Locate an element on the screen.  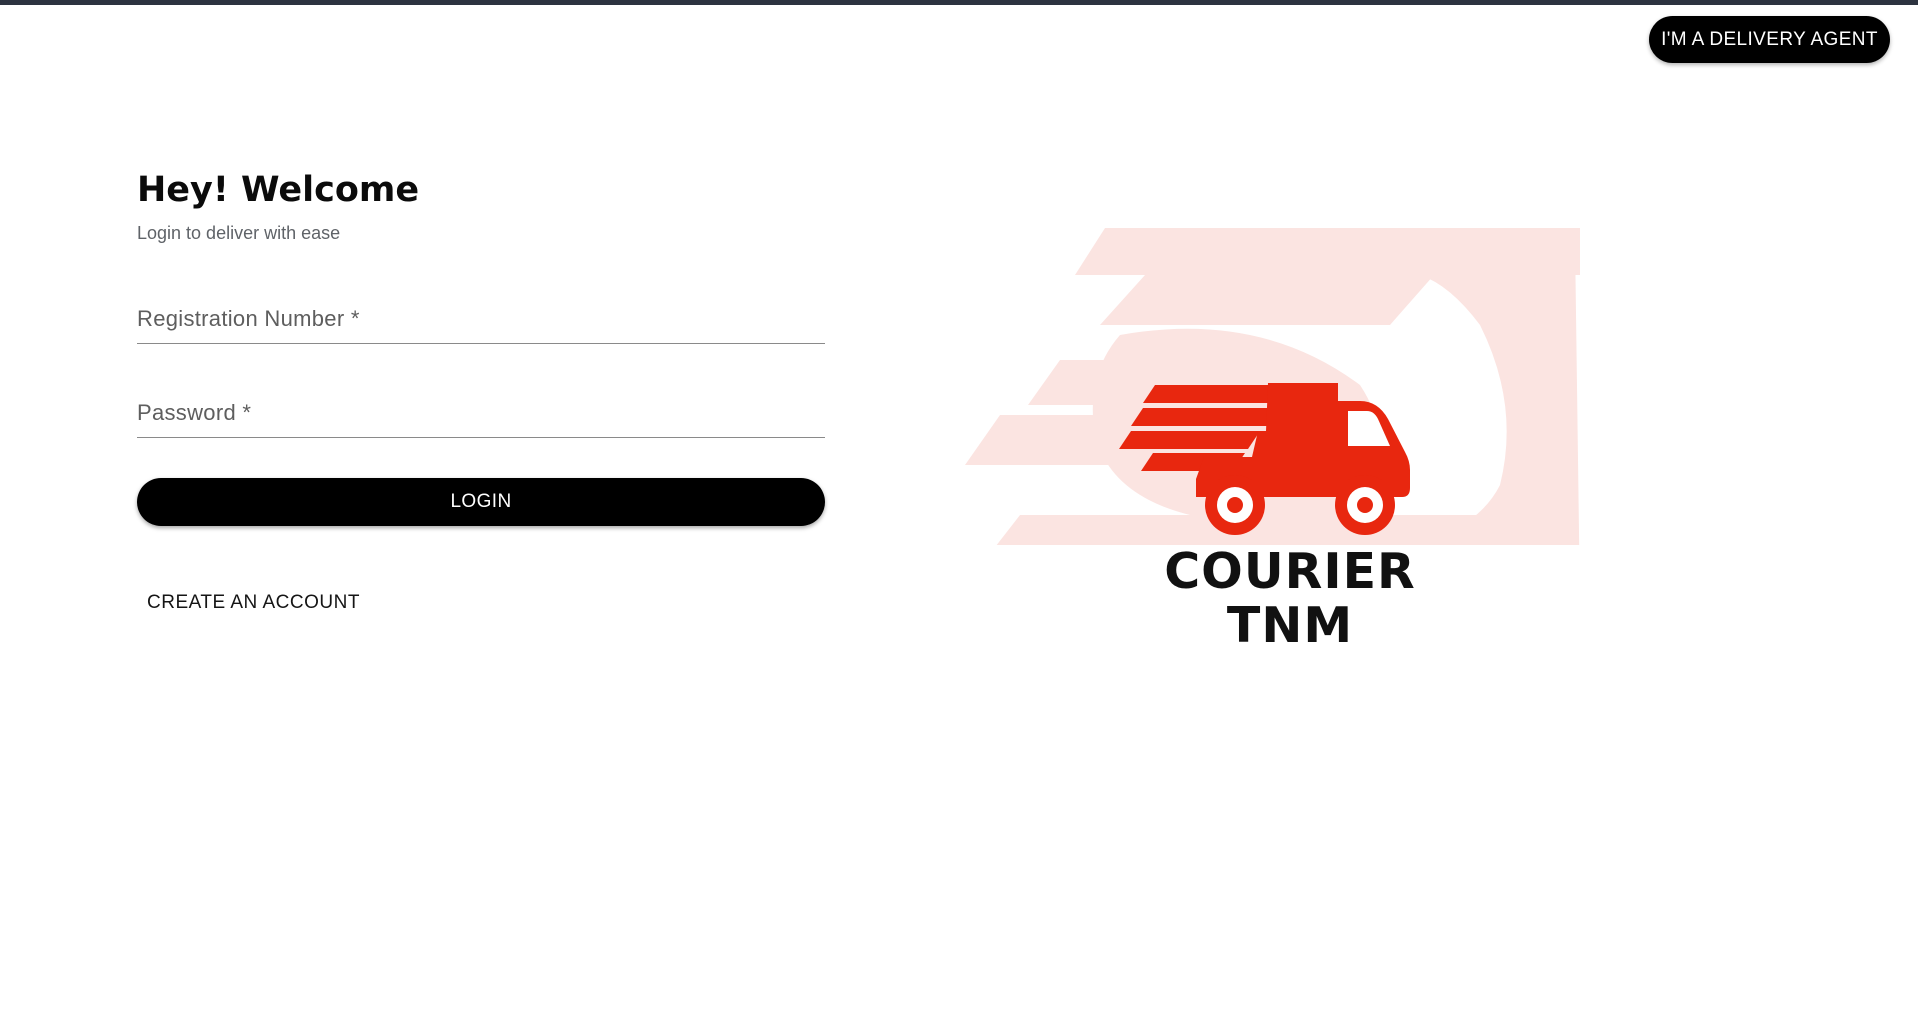
brand-name-line-2: TNM is located at coordinates (1290, 625).